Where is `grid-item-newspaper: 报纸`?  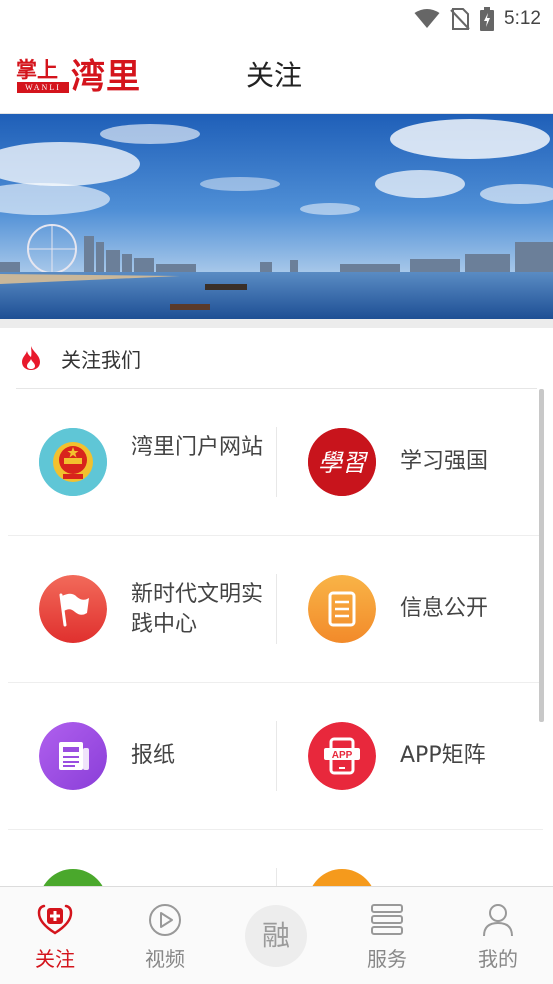
grid-item-newspaper: 报纸 is located at coordinates (142, 756).